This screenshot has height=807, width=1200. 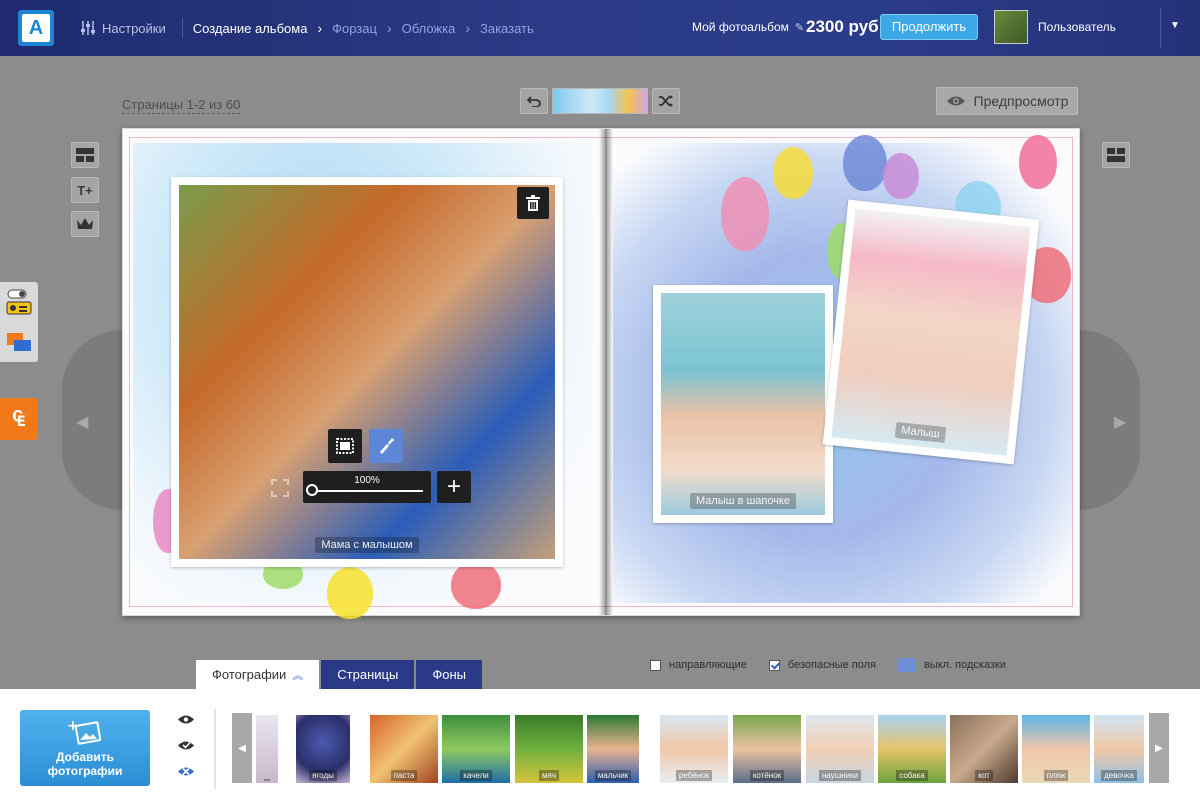 I want to click on settings-label: Настройки, so click(x=134, y=28).